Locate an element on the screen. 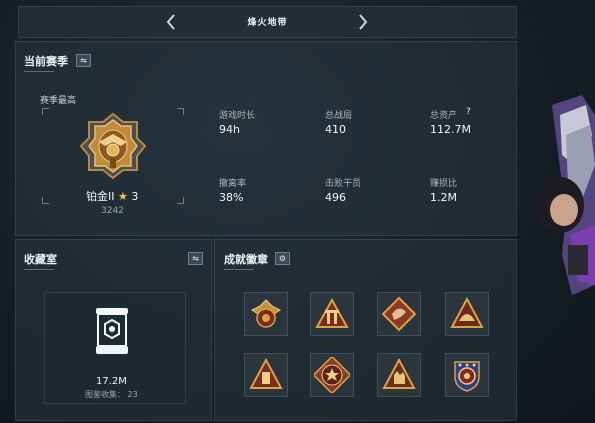 The height and width of the screenshot is (423, 595). gear-icon: ⚙ is located at coordinates (282, 258).